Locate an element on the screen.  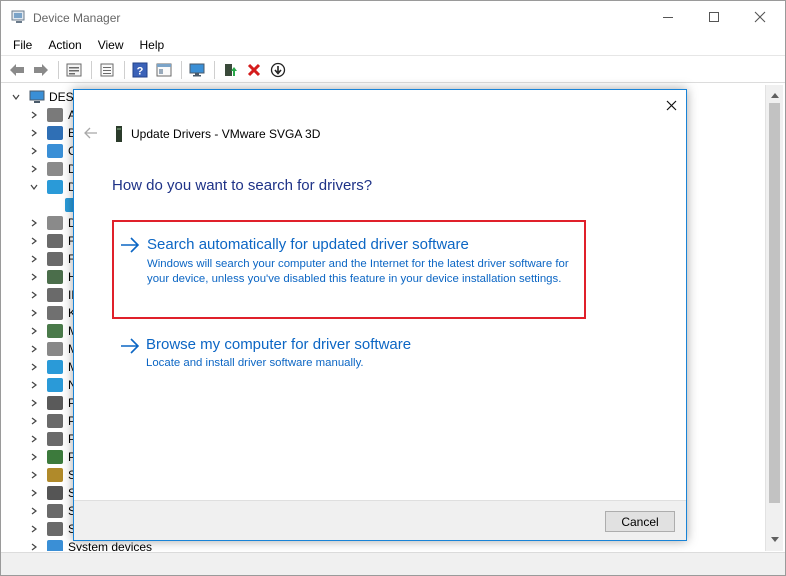
back-button is located at coordinates (17, 70).